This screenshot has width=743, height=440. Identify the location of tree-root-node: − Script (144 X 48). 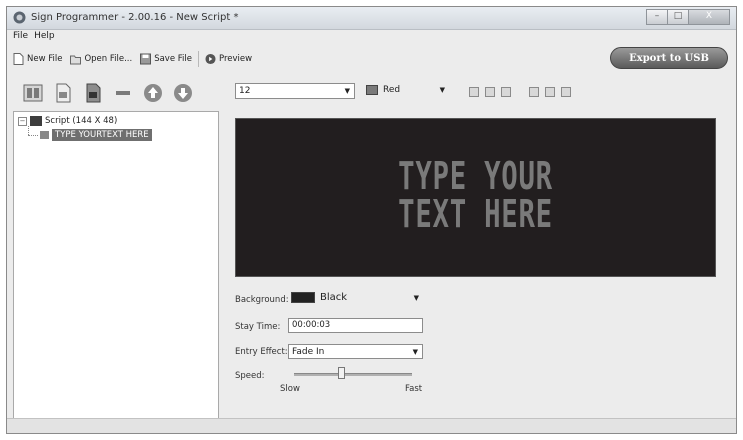
(67, 121).